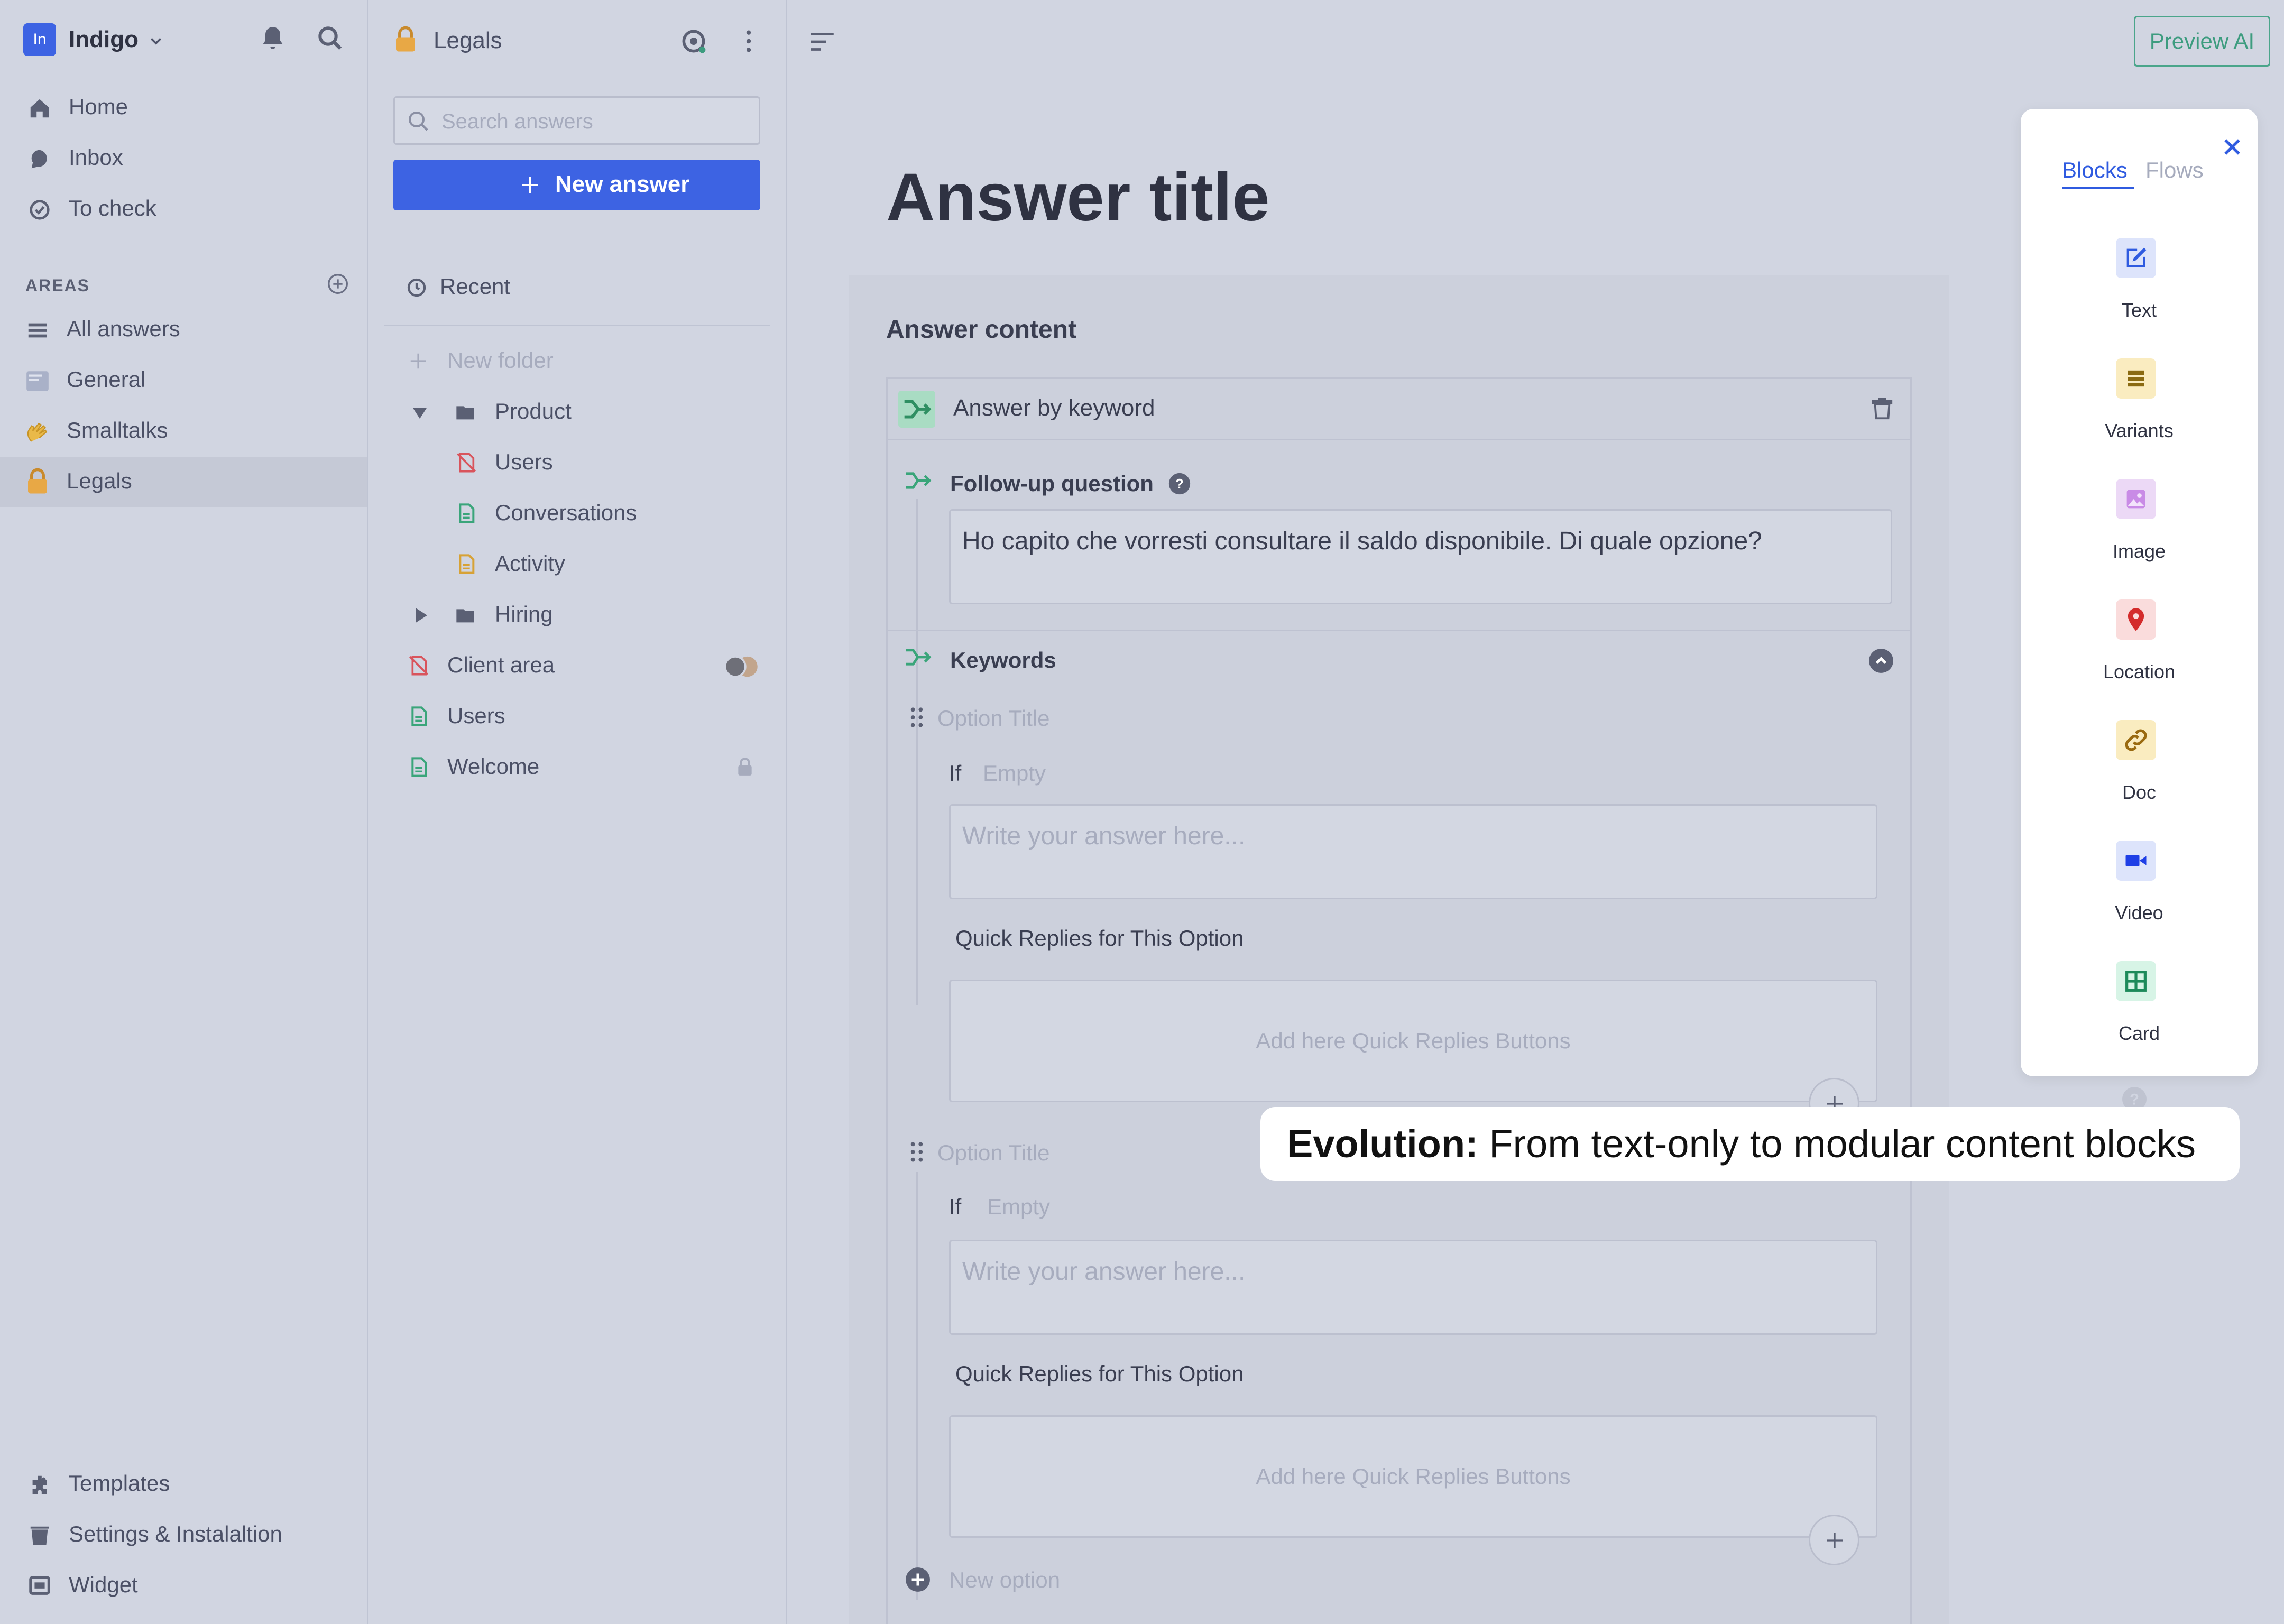 The width and height of the screenshot is (2284, 1624). What do you see at coordinates (2232, 147) in the screenshot?
I see `close-icon` at bounding box center [2232, 147].